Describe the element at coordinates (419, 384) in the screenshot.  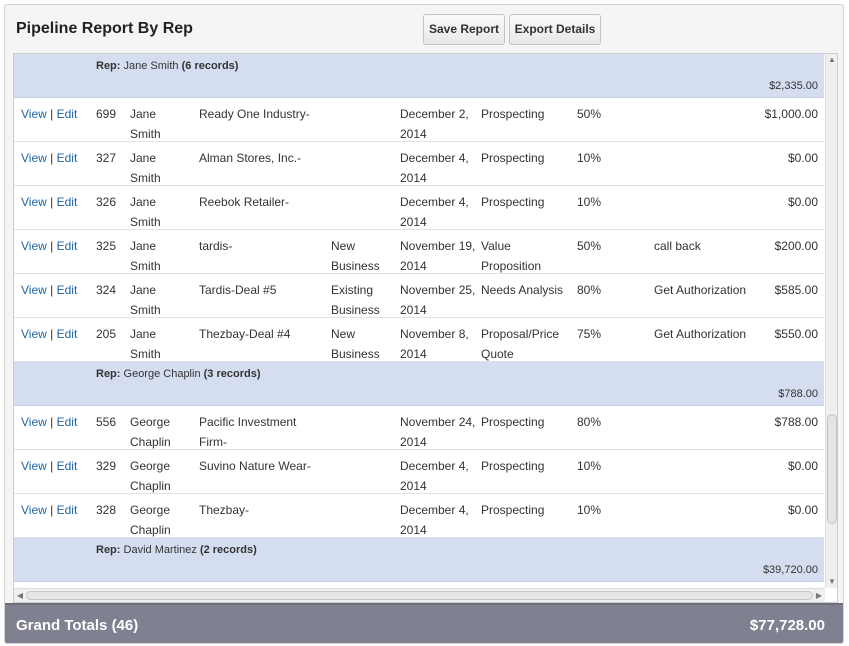
I see `group-header: Rep: George Chaplin (3 records)$788.00` at that location.